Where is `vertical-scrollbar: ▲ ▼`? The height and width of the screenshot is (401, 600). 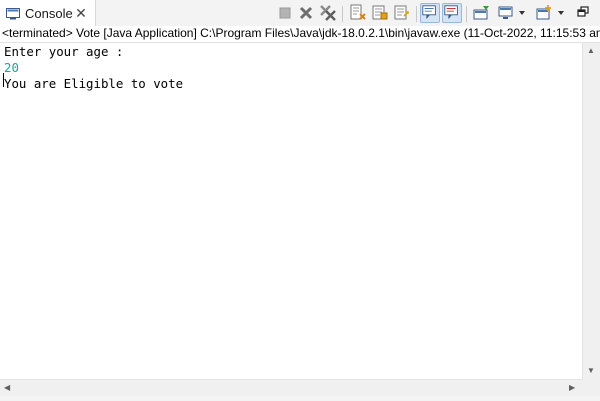 vertical-scrollbar: ▲ ▼ is located at coordinates (591, 211).